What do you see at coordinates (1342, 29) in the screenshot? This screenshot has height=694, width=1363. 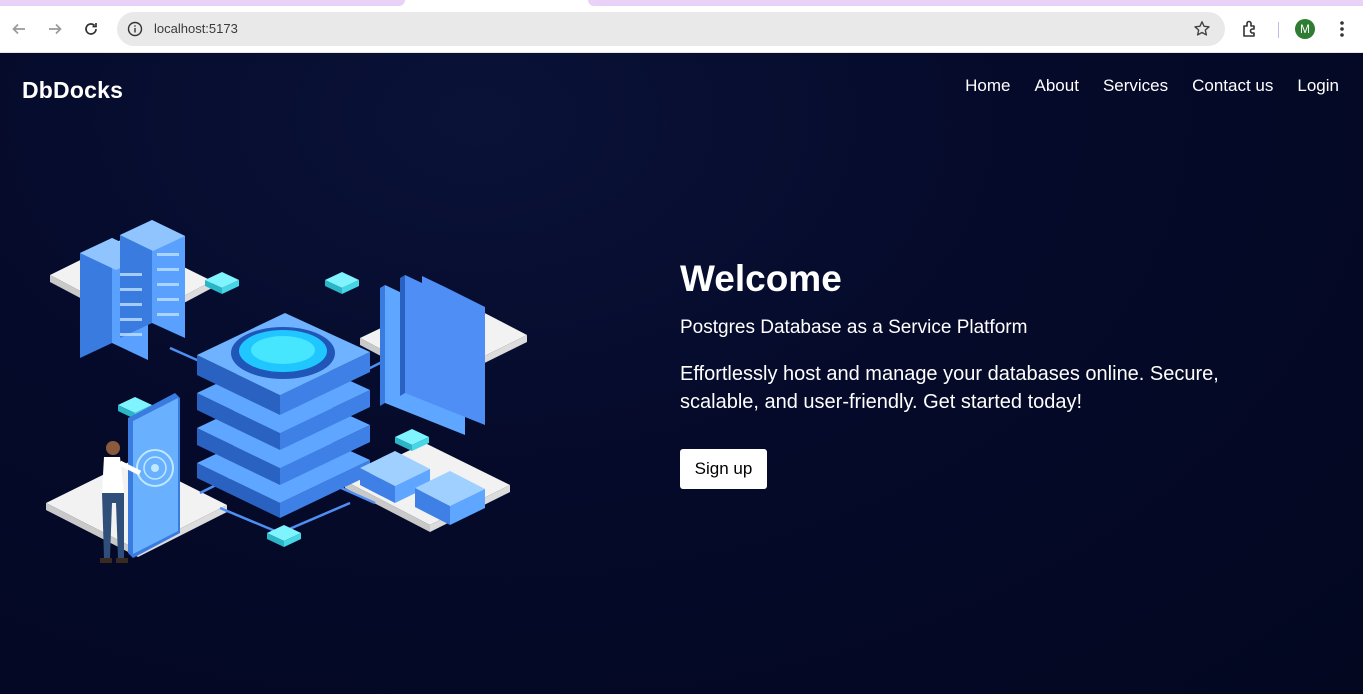 I see `more-menu-icon` at bounding box center [1342, 29].